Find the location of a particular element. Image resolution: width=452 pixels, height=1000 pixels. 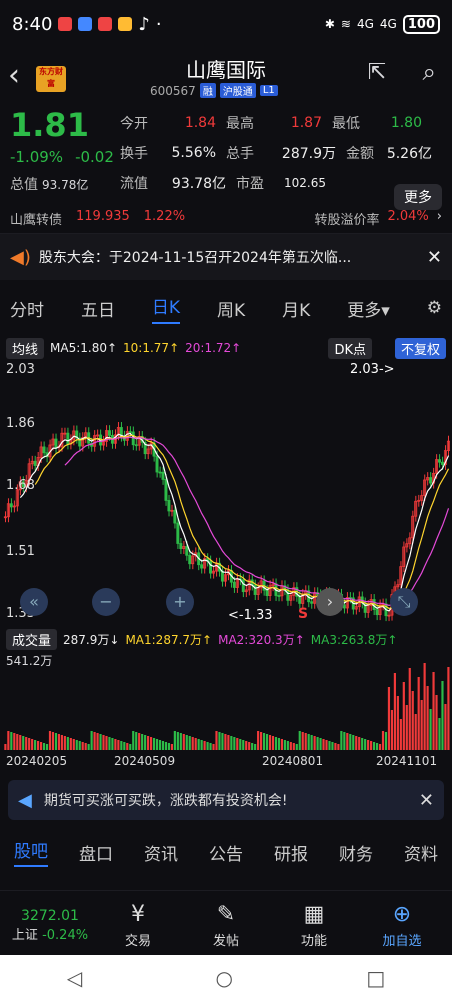

trade-icon: ¥ is located at coordinates (138, 914).